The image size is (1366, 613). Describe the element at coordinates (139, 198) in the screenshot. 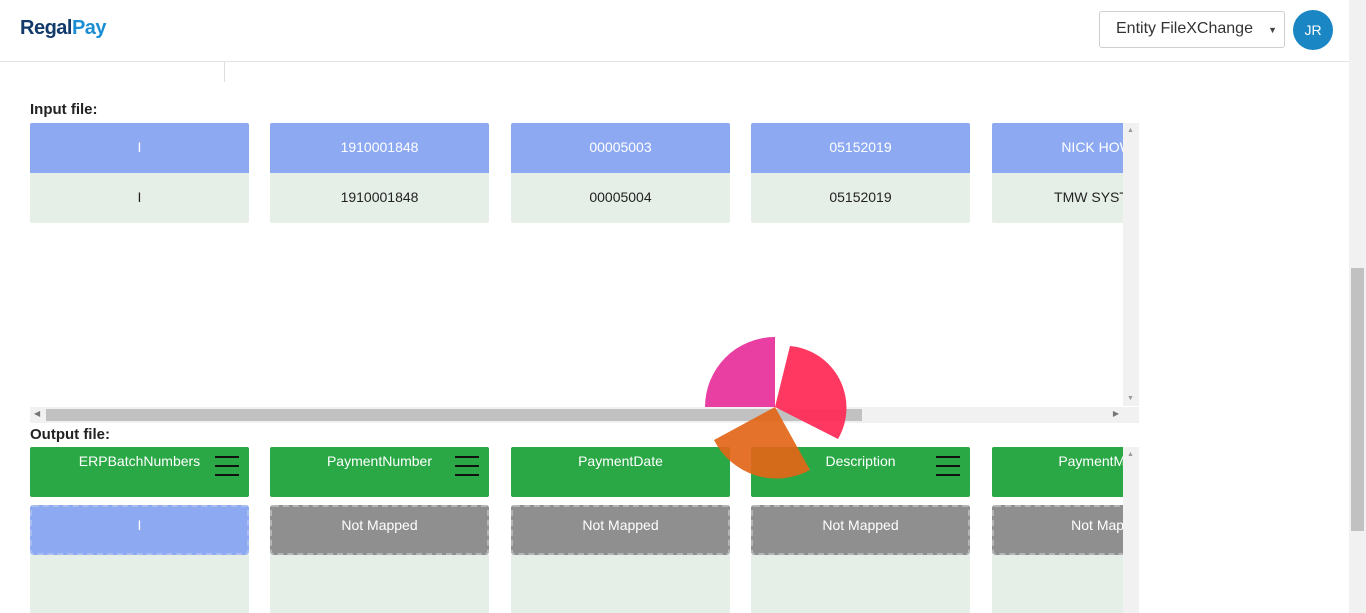

I see `input-column-value: I` at that location.